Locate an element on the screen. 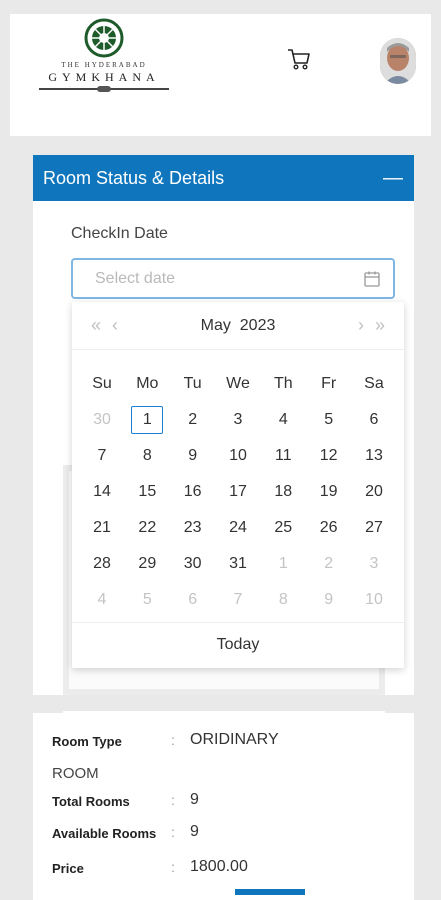 The image size is (441, 900). week-row: 14 15 16 17 18 19 20 is located at coordinates (238, 492).